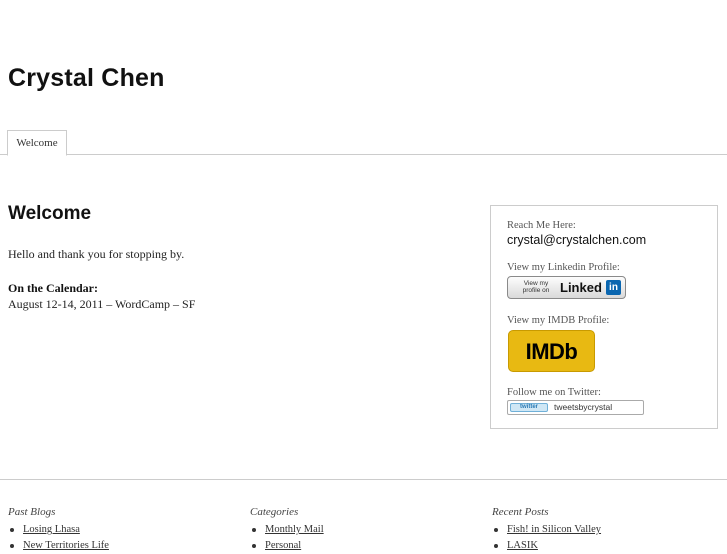 This screenshot has height=554, width=727. I want to click on linkedin-wordmark: Linked, so click(581, 287).